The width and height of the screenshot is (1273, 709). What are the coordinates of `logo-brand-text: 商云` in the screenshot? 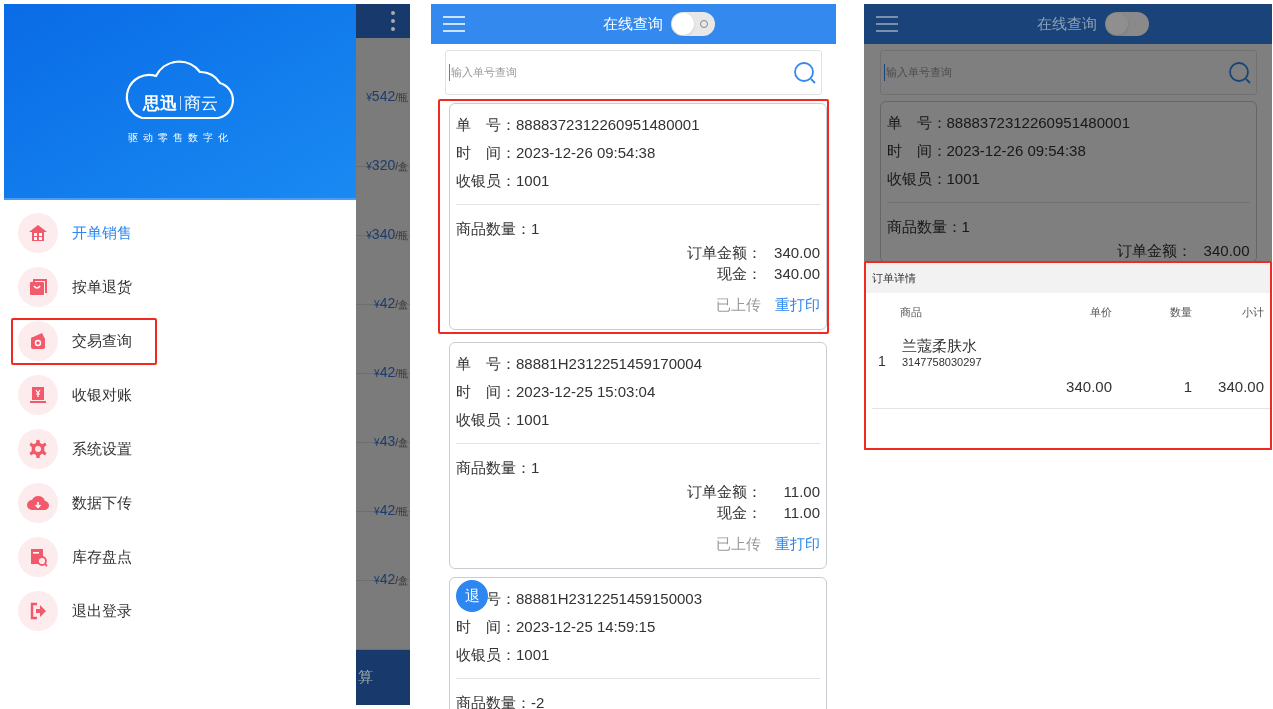 It's located at (200, 103).